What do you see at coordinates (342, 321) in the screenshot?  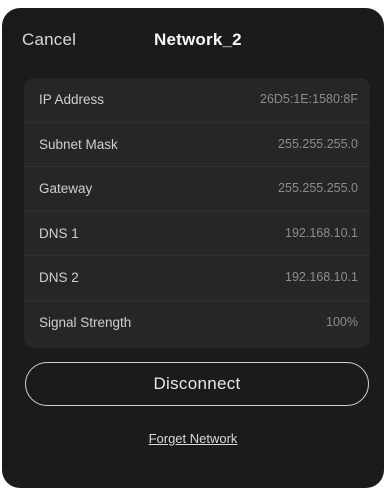 I see `detail-value: 100%` at bounding box center [342, 321].